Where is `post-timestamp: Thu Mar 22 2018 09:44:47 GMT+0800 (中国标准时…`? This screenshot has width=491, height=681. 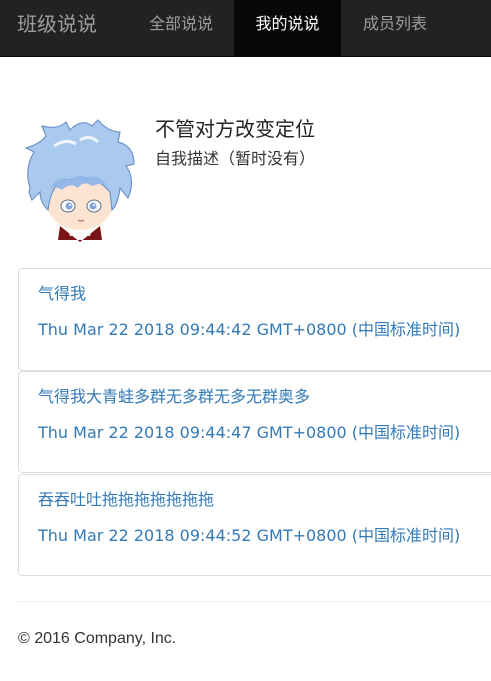
post-timestamp: Thu Mar 22 2018 09:44:47 GMT+0800 (中国标准时… is located at coordinates (249, 433).